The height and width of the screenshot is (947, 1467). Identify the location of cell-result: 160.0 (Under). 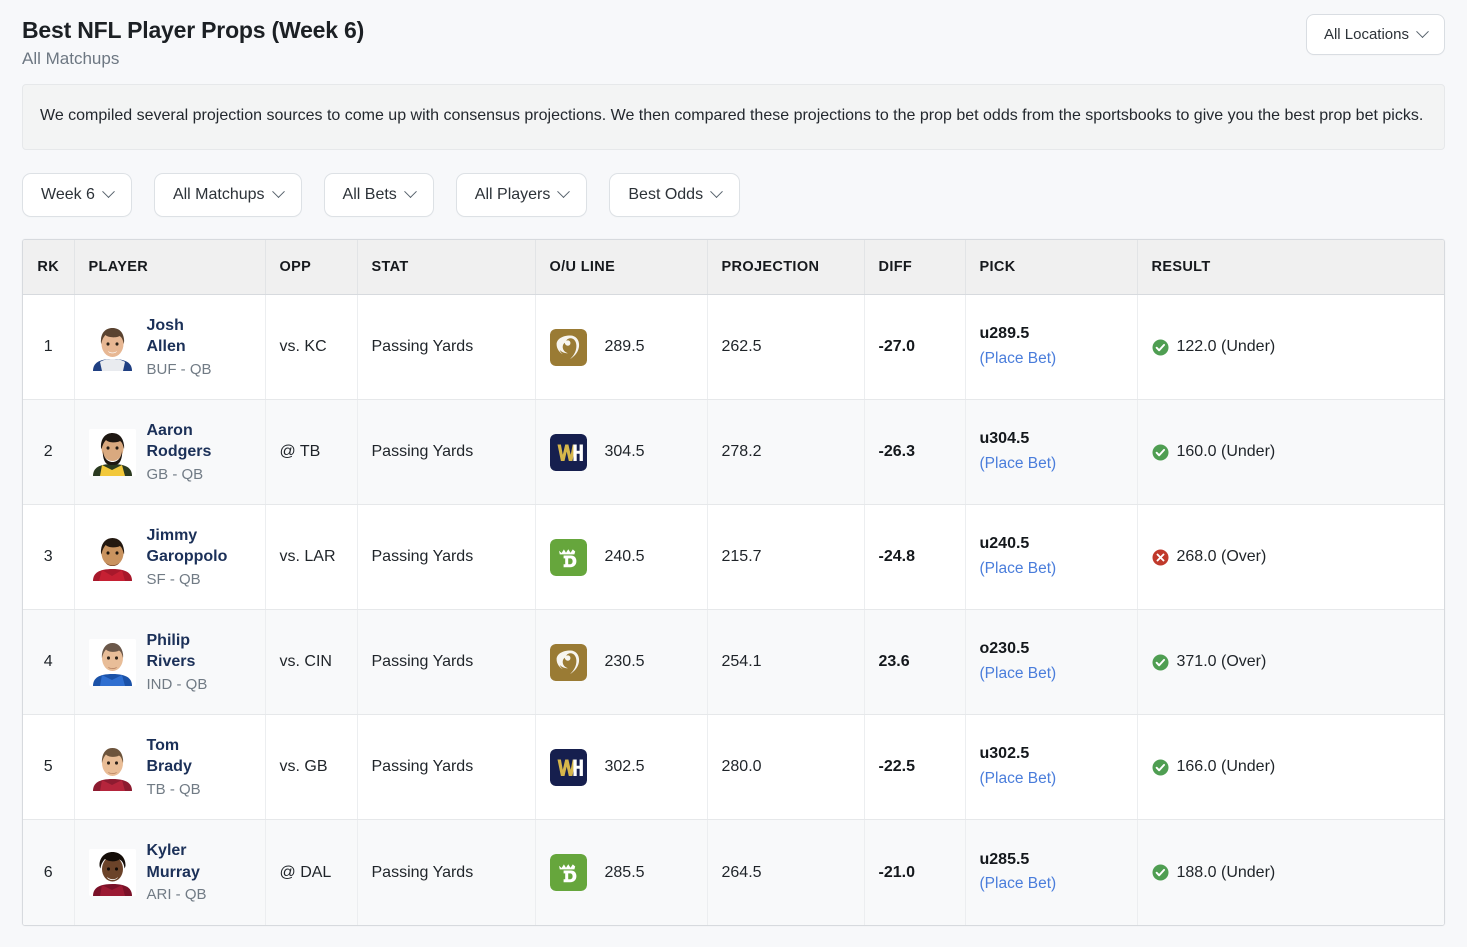
(1291, 452).